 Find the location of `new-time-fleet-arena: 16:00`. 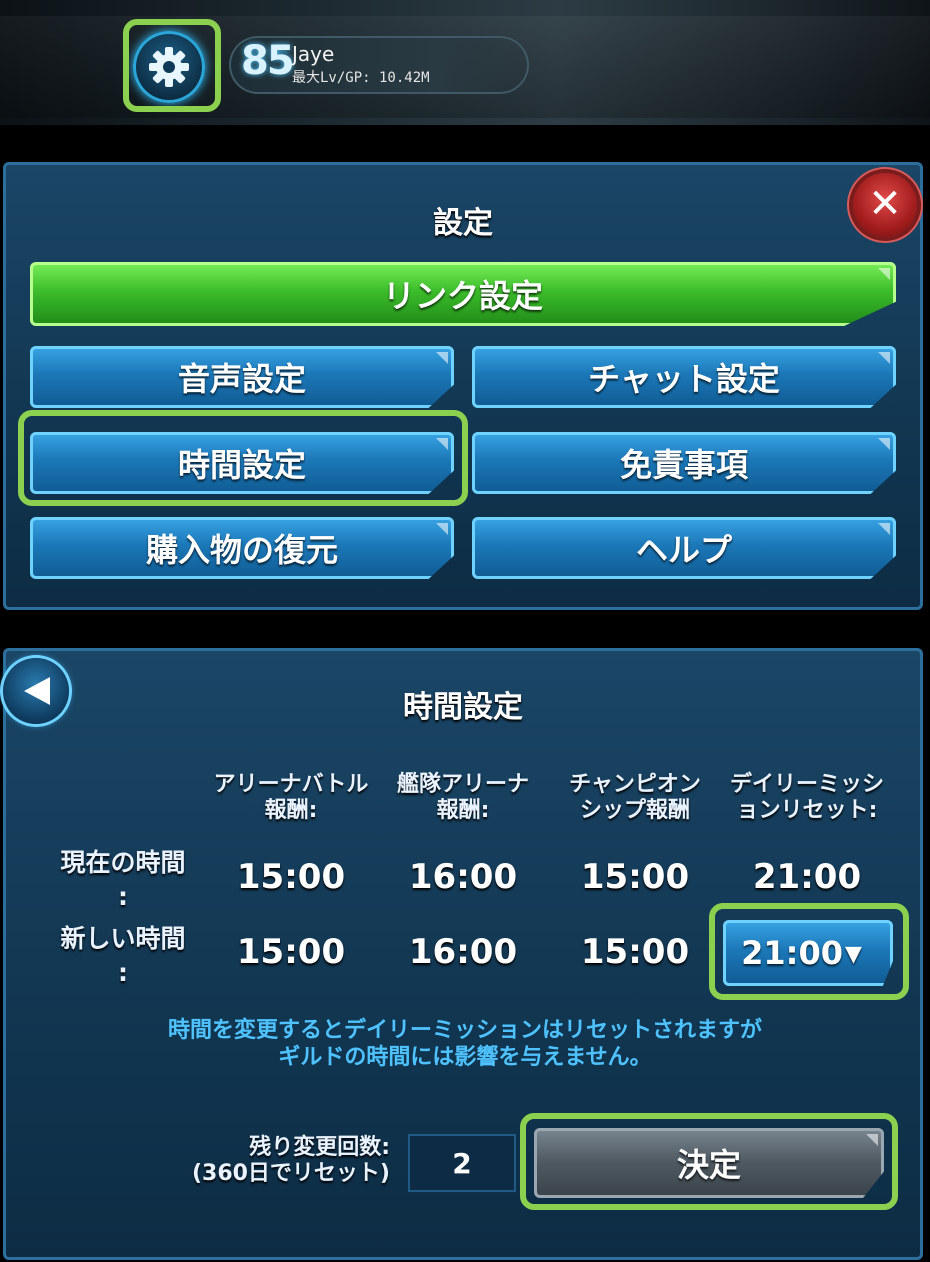

new-time-fleet-arena: 16:00 is located at coordinates (463, 952).